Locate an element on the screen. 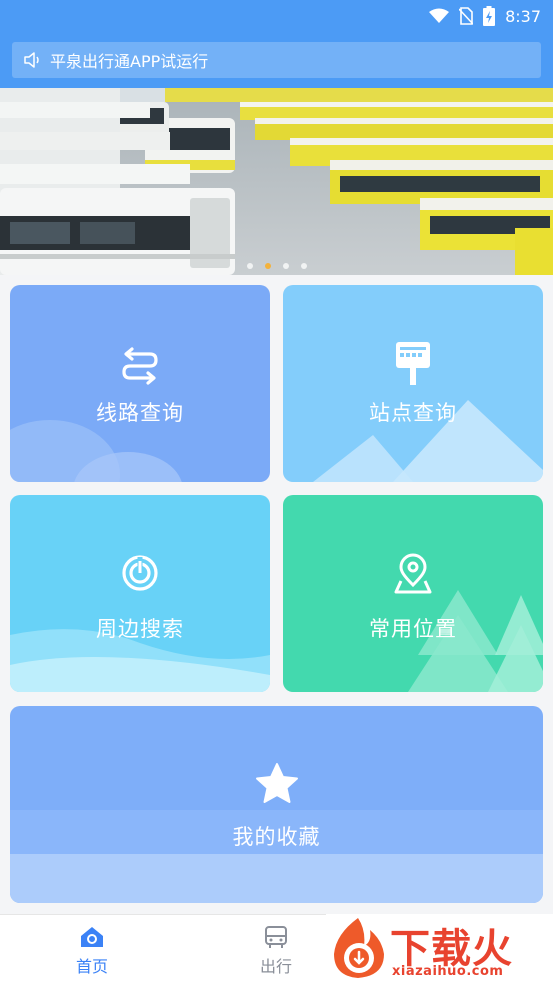 Image resolution: width=553 pixels, height=983 pixels. tab-trip-label: 出行 is located at coordinates (275, 966).